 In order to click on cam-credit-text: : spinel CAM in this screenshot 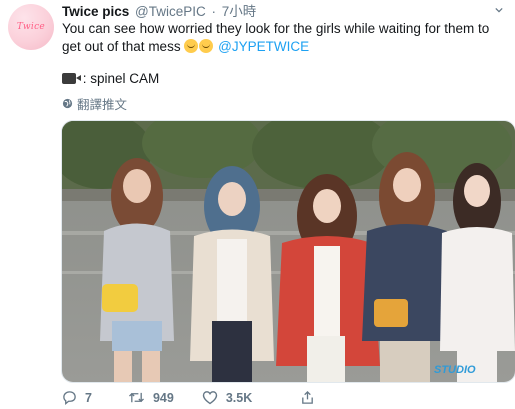, I will do `click(121, 78)`.